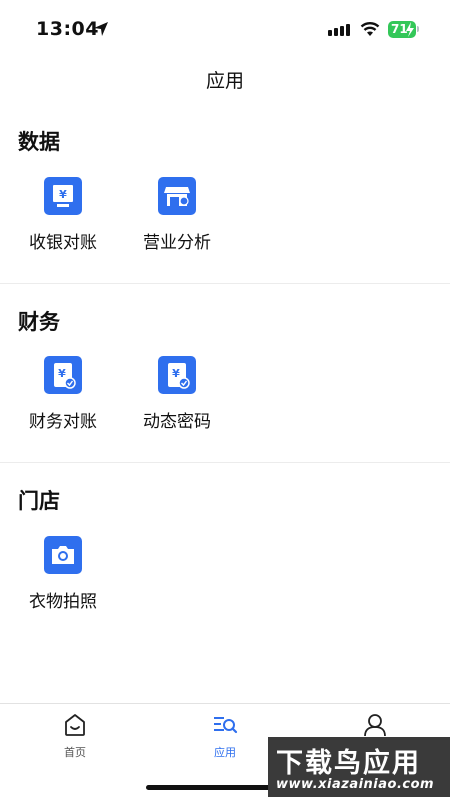 This screenshot has width=450, height=801. What do you see at coordinates (225, 29) in the screenshot?
I see `status-bar: 13:04 71` at bounding box center [225, 29].